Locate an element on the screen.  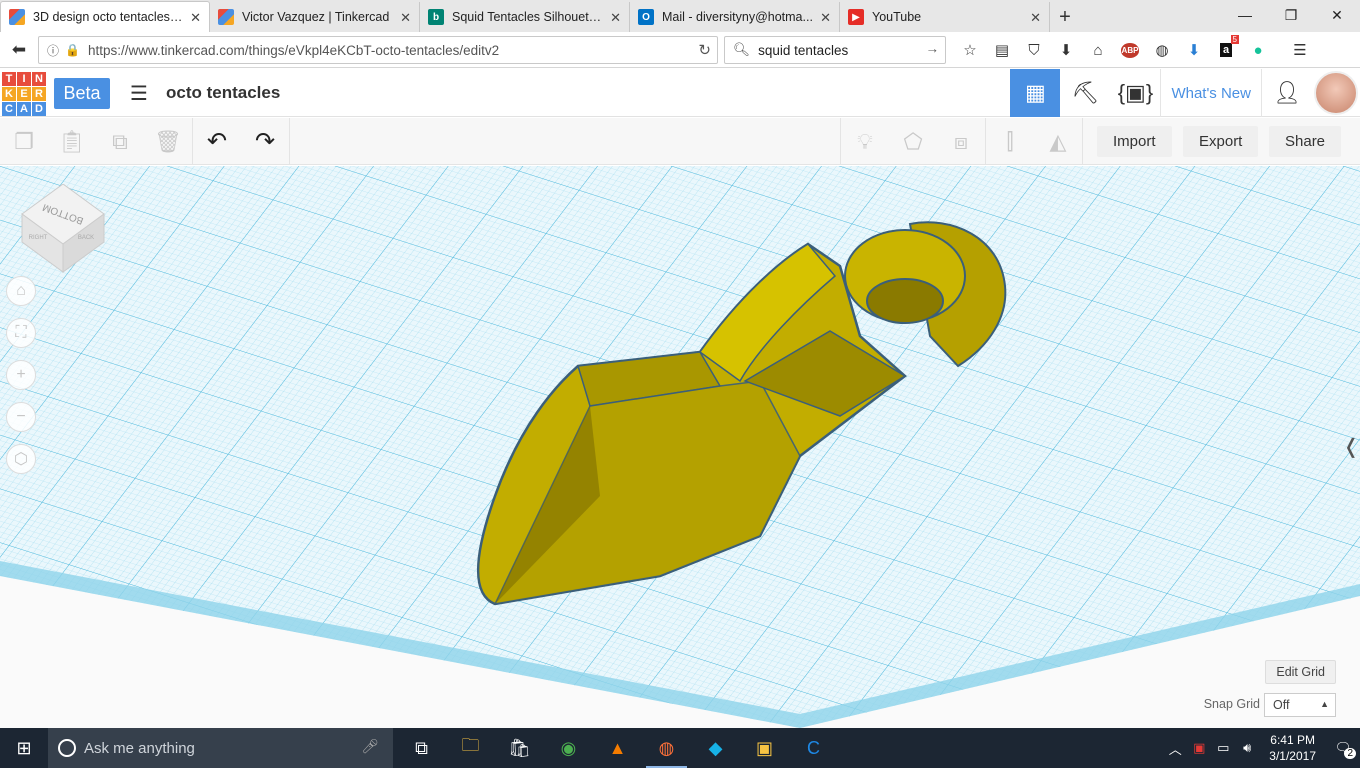
home-icon: ⌂ is located at coordinates (1098, 50).